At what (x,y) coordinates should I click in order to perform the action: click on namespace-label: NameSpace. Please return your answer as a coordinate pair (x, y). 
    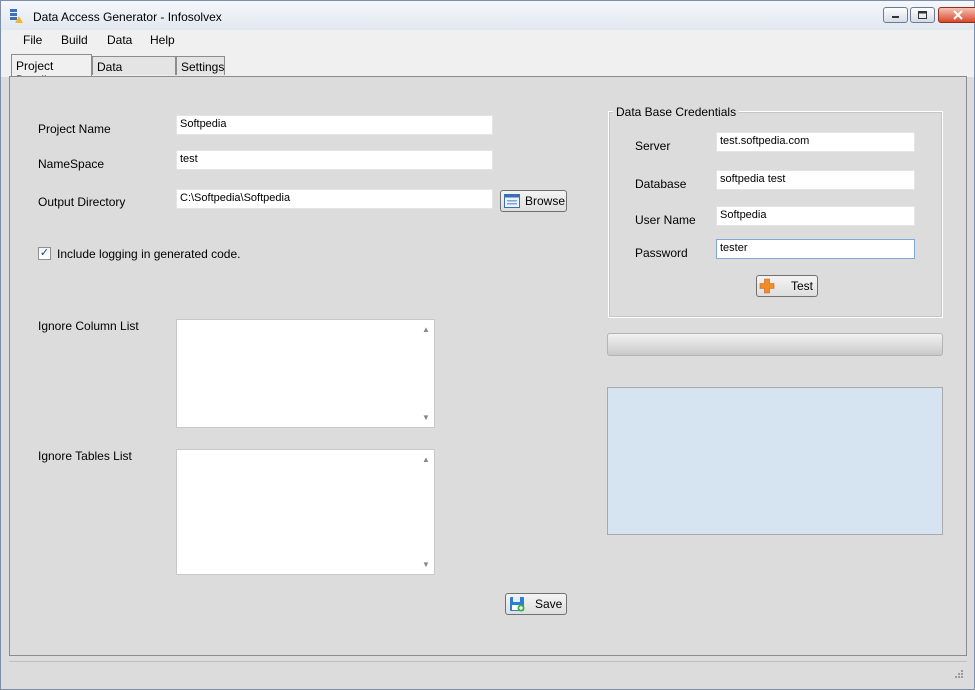
    Looking at the image, I should click on (71, 164).